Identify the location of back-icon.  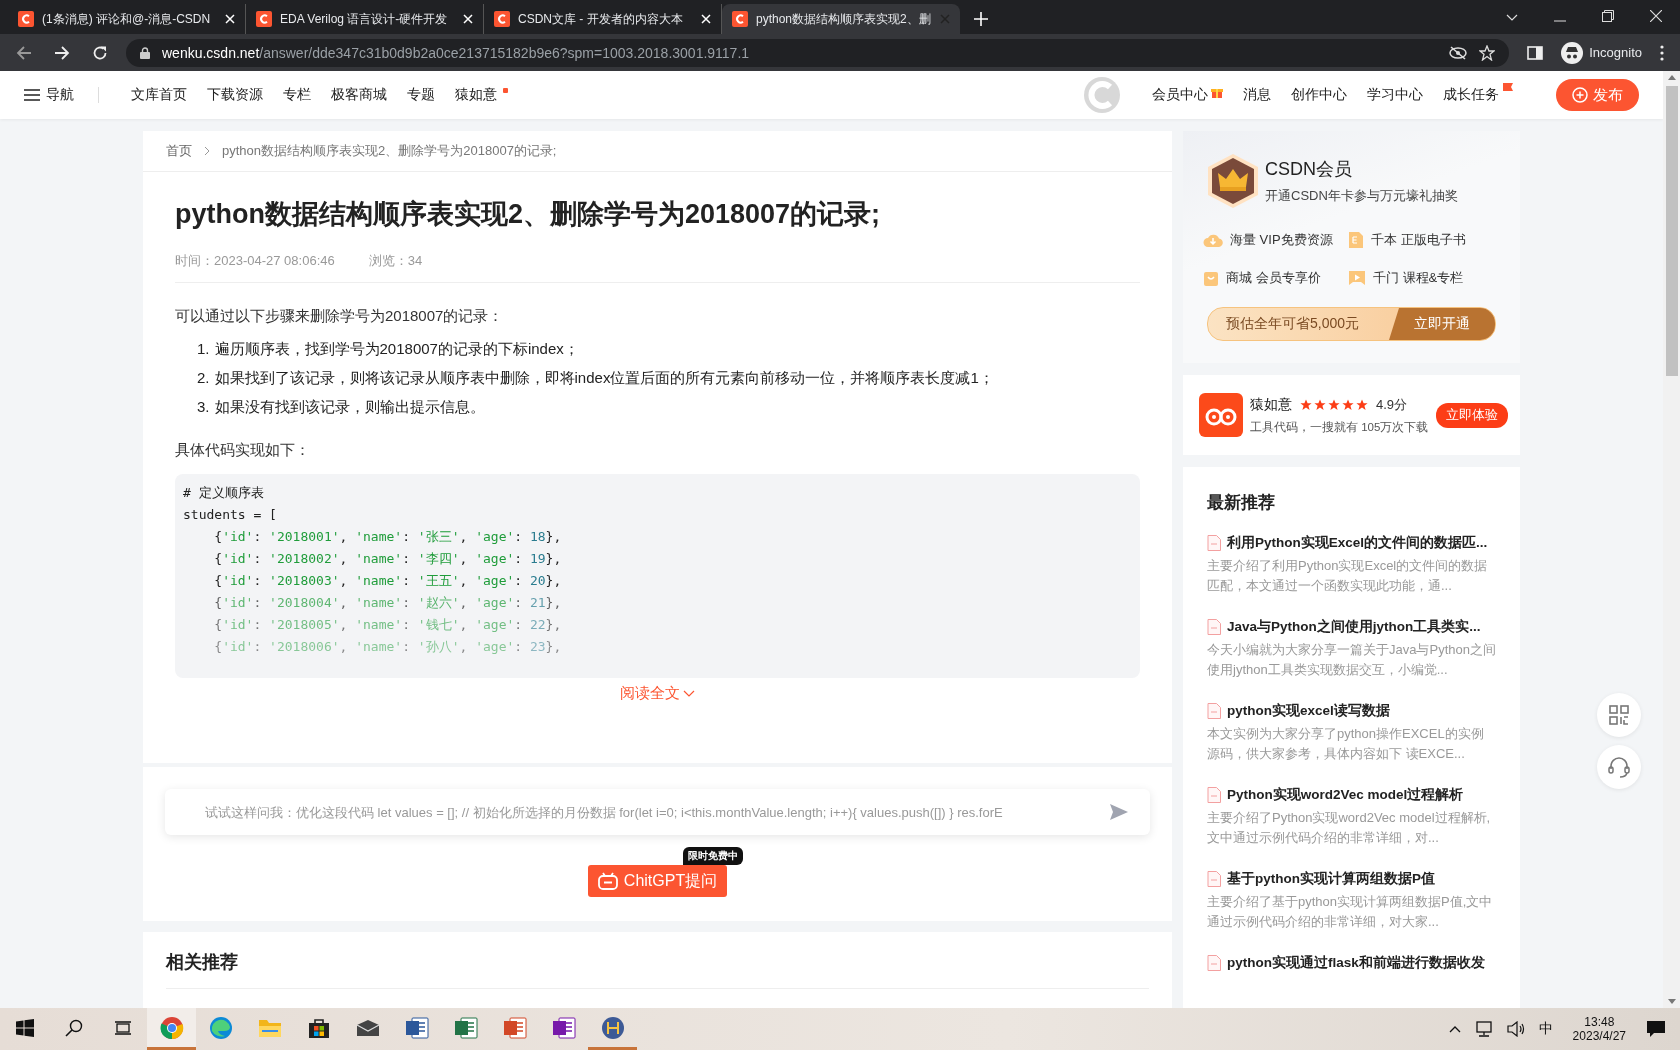
(24, 52).